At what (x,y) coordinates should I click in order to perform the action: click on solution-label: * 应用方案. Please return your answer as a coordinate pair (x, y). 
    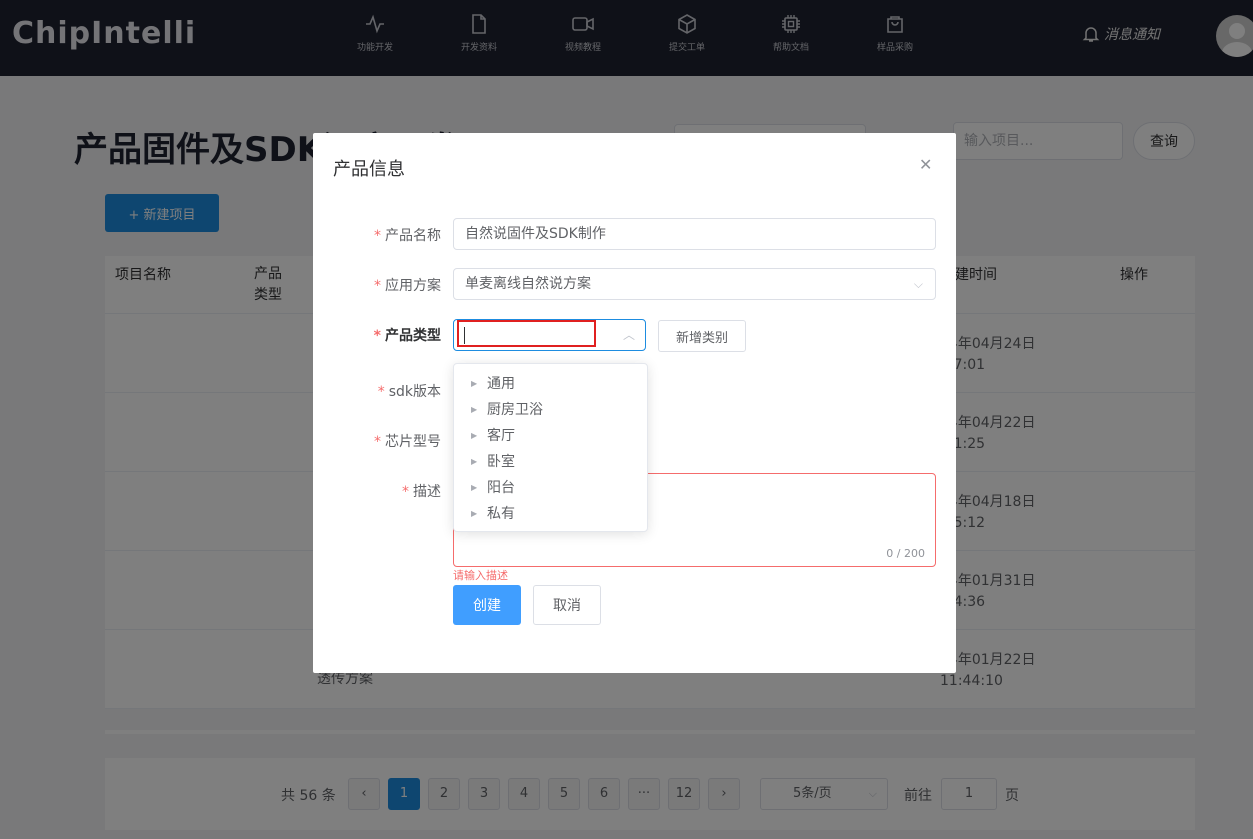
    Looking at the image, I should click on (407, 286).